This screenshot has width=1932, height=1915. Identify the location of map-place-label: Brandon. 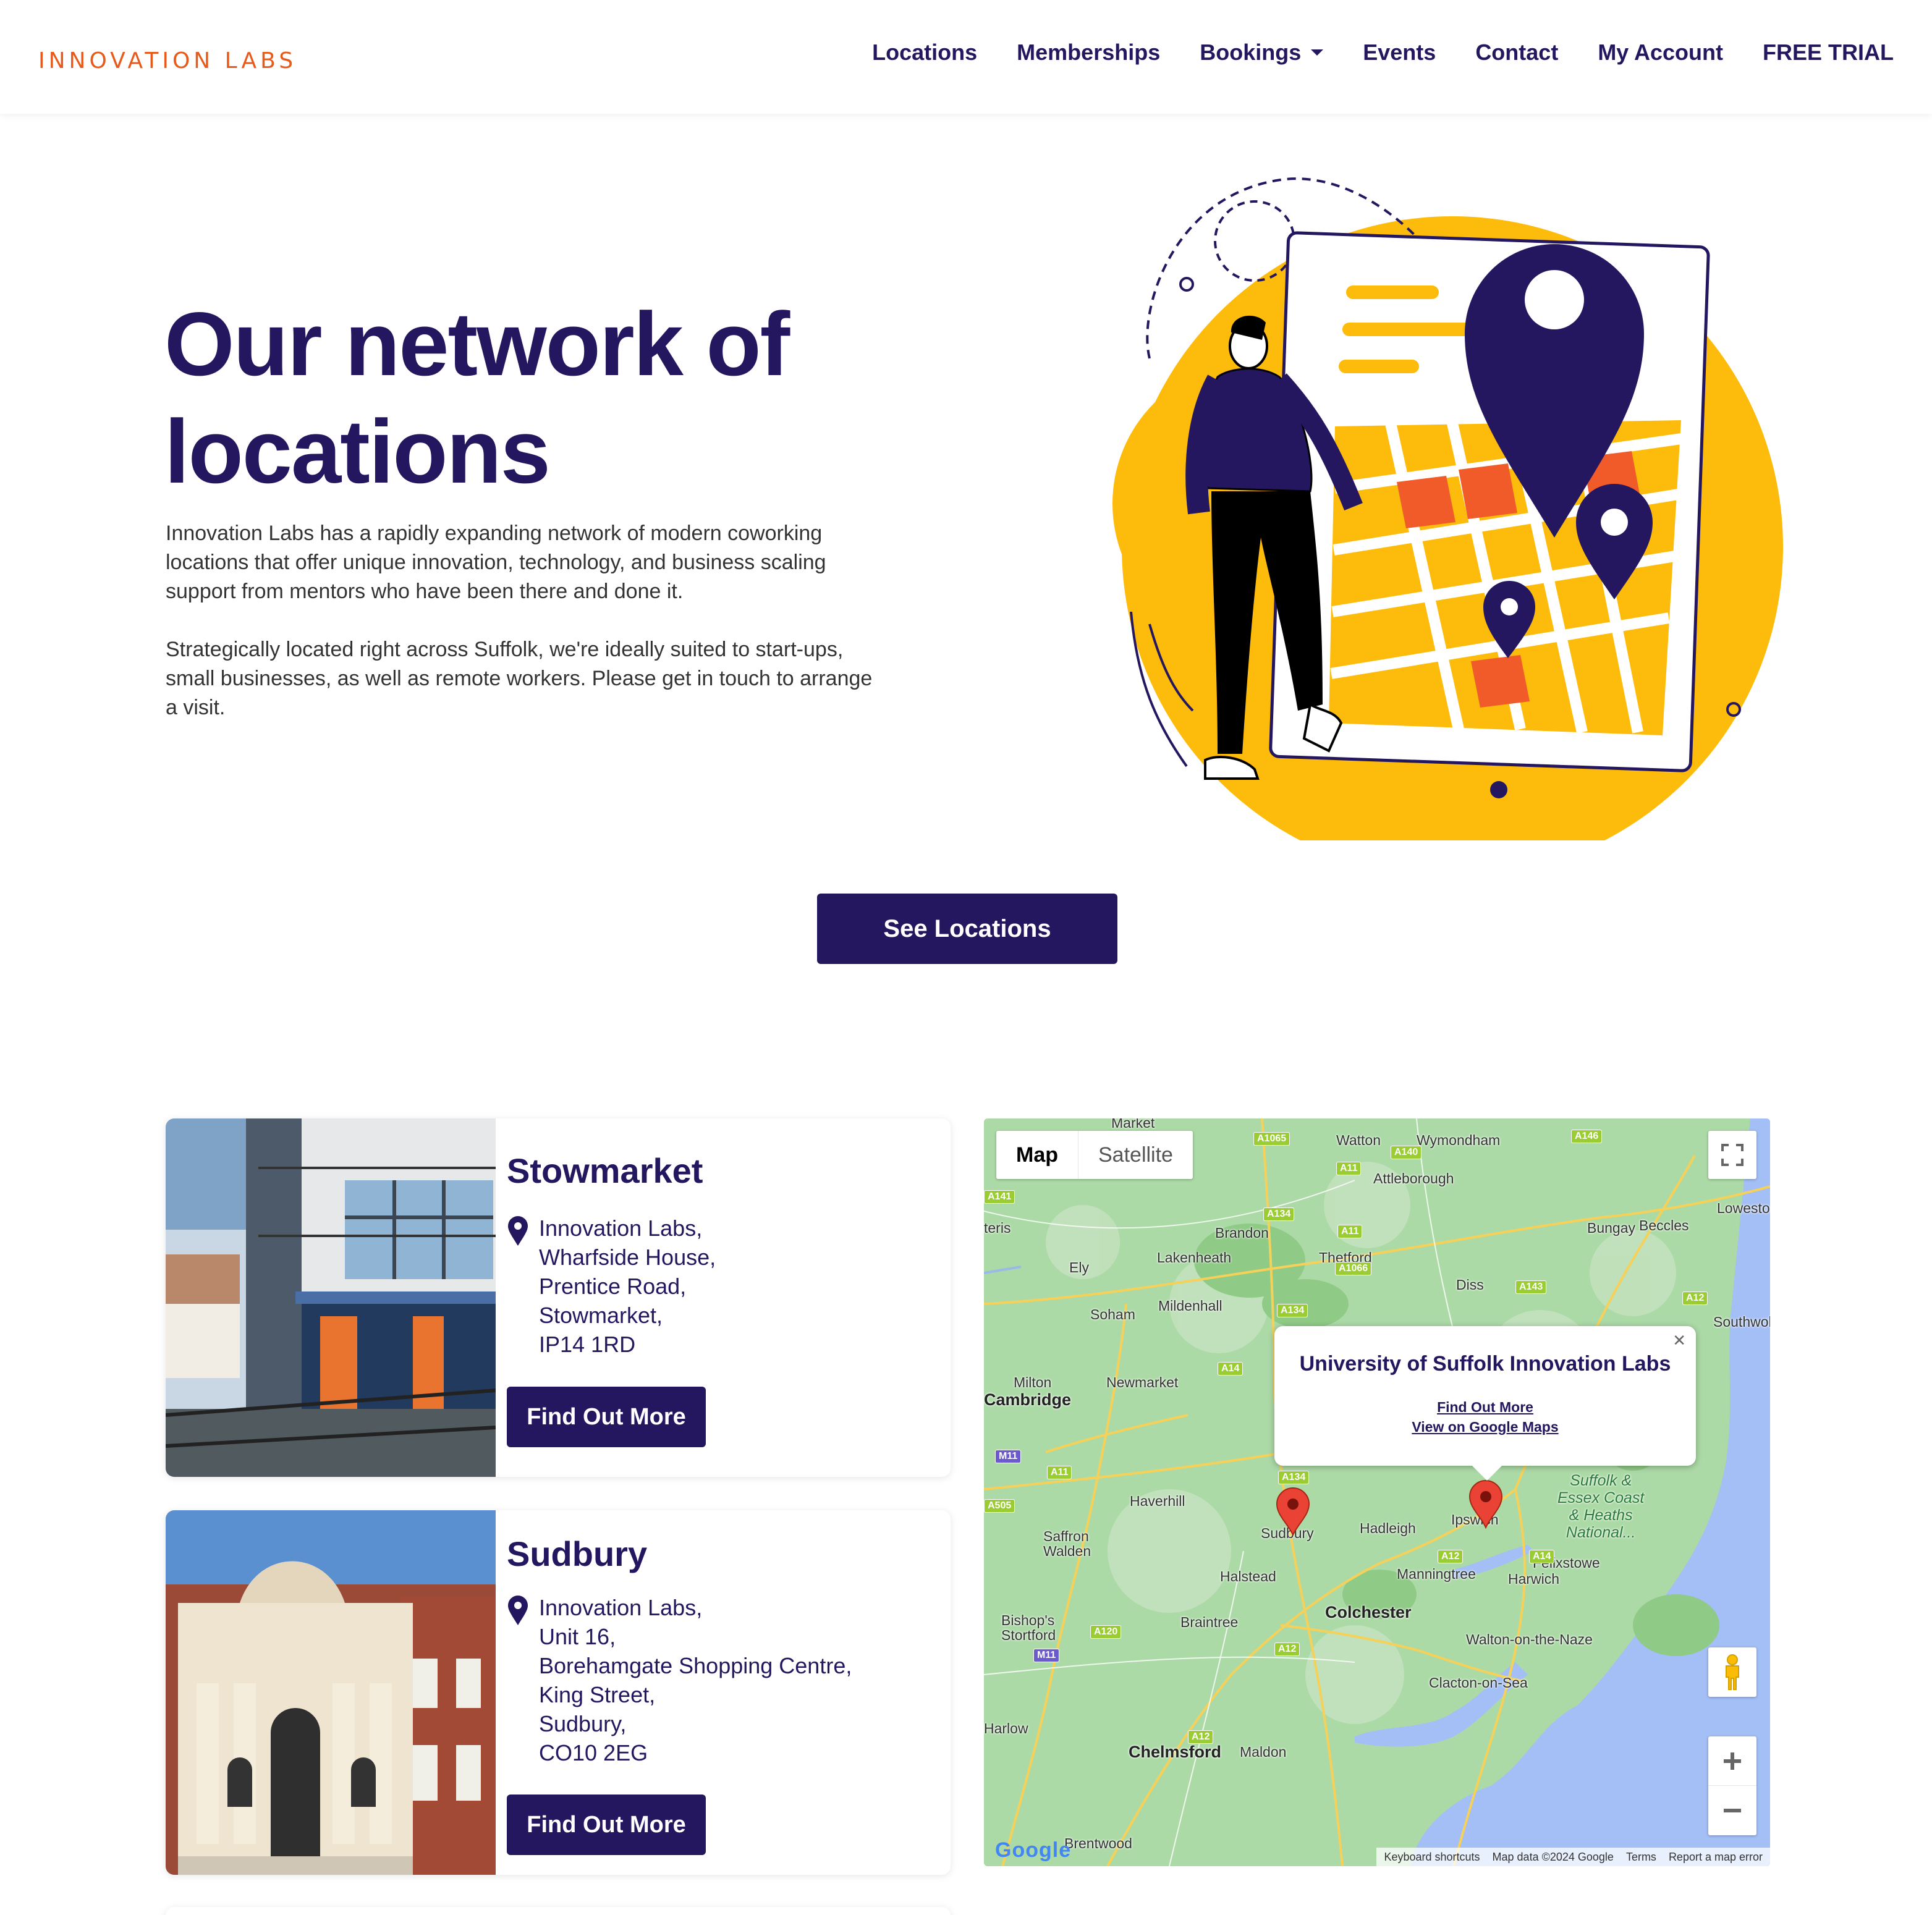
(1242, 1233).